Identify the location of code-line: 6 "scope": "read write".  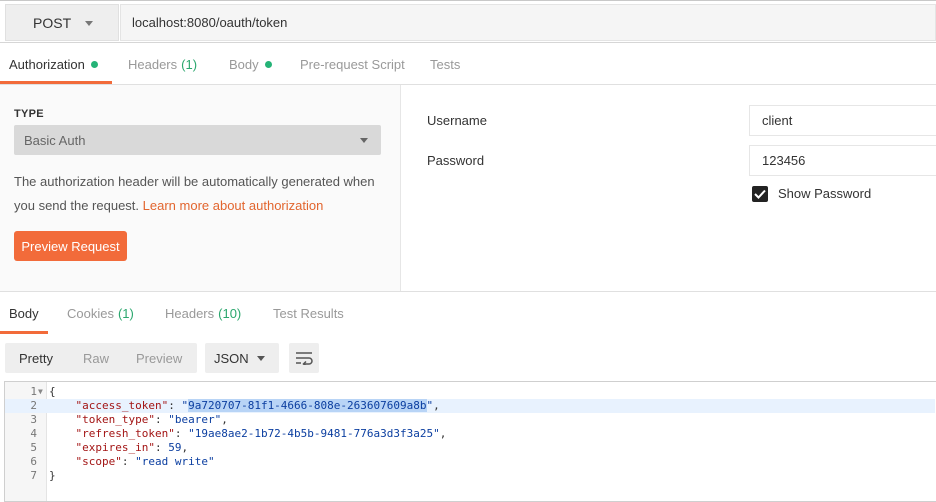
(470, 462).